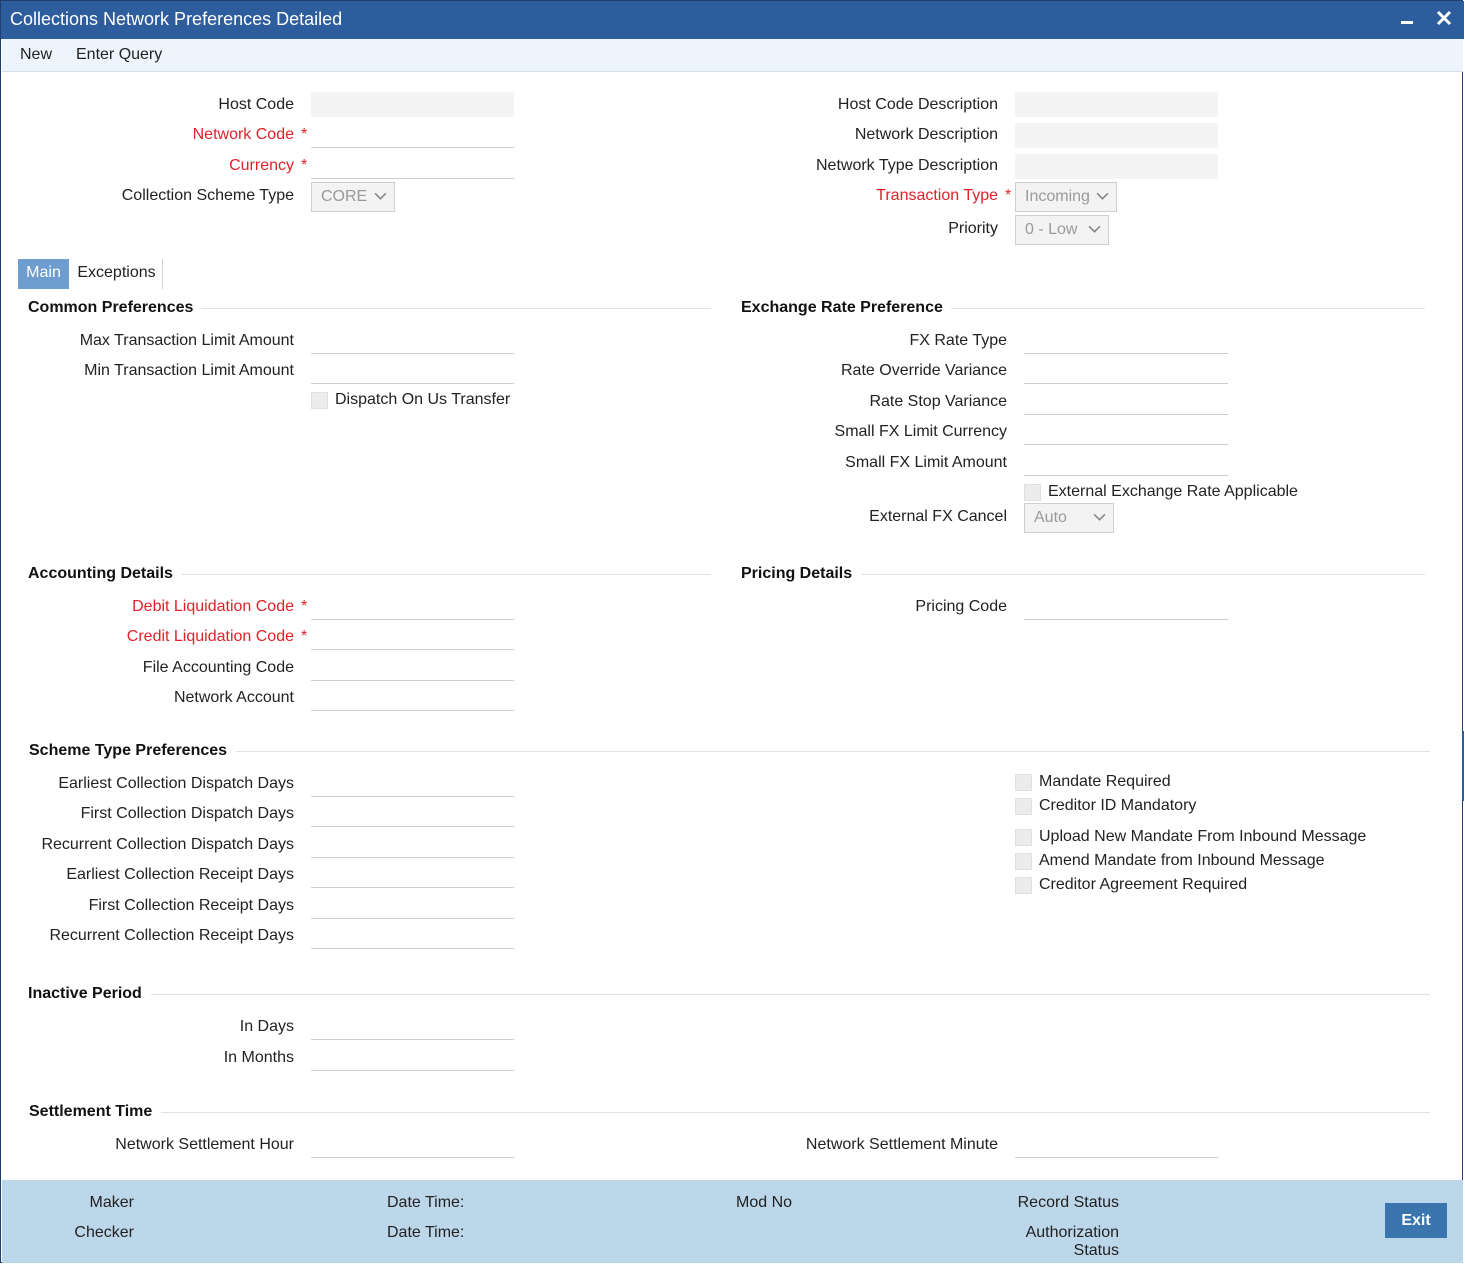 The image size is (1465, 1265). What do you see at coordinates (104, 1232) in the screenshot?
I see `checker-label: Checker` at bounding box center [104, 1232].